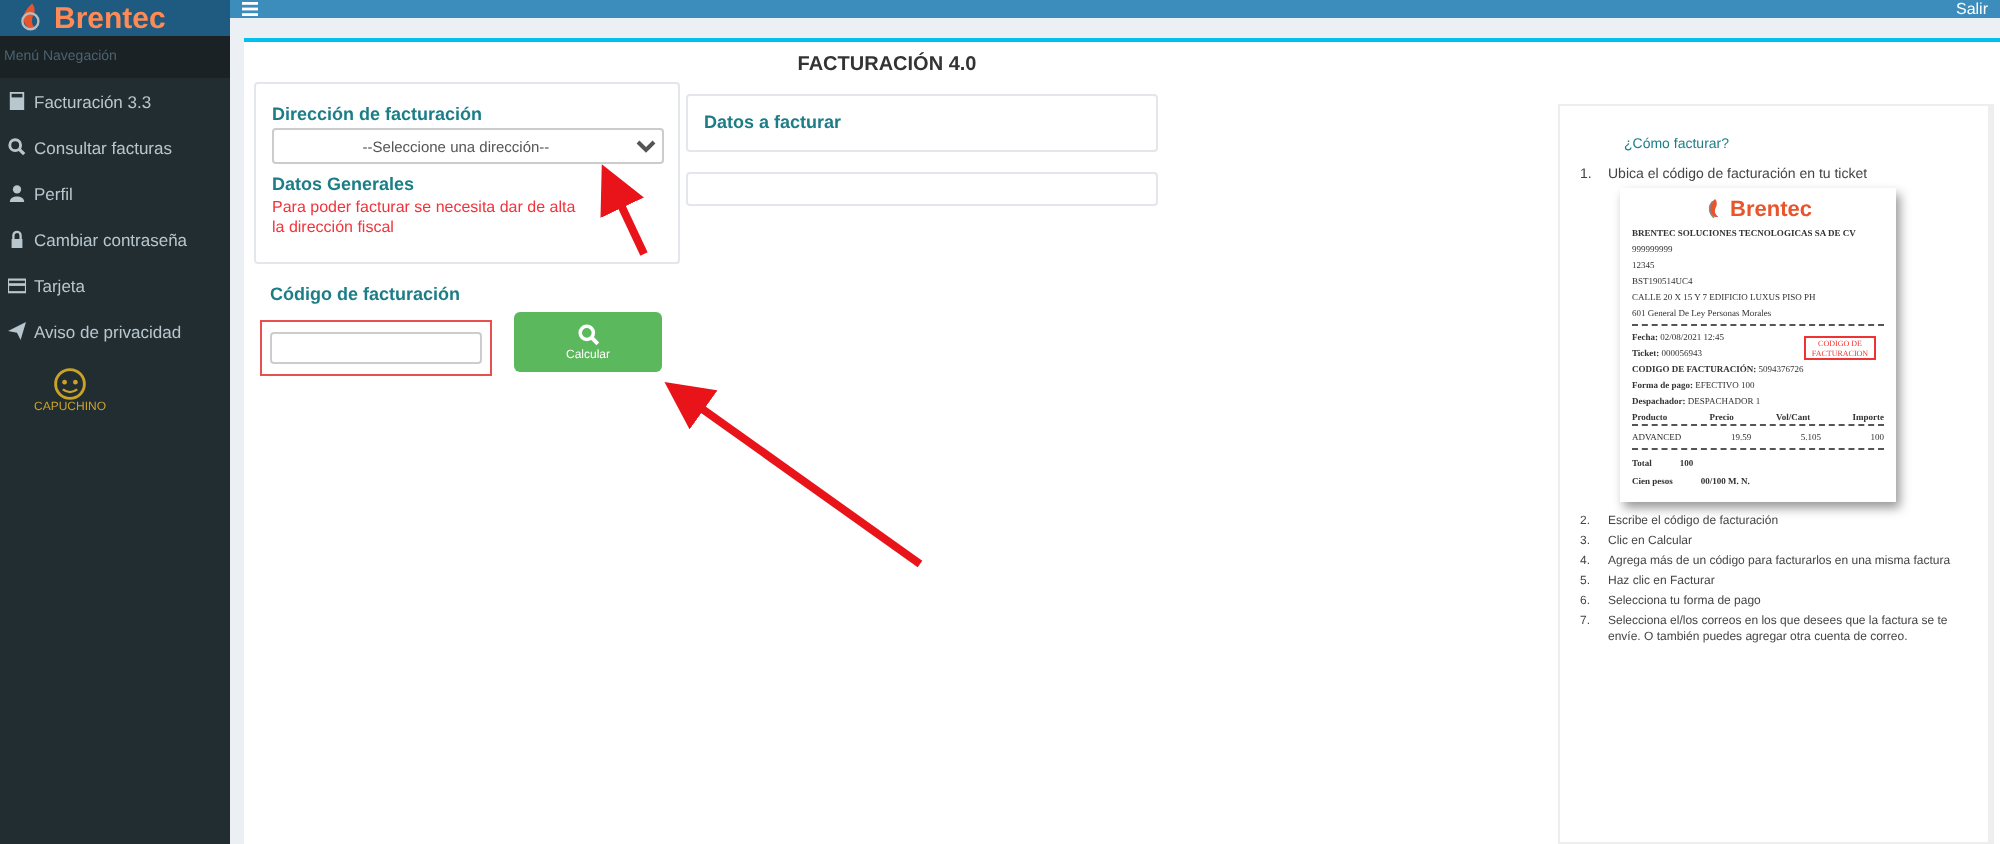 This screenshot has height=844, width=2000. I want to click on menu-icon, so click(250, 9).